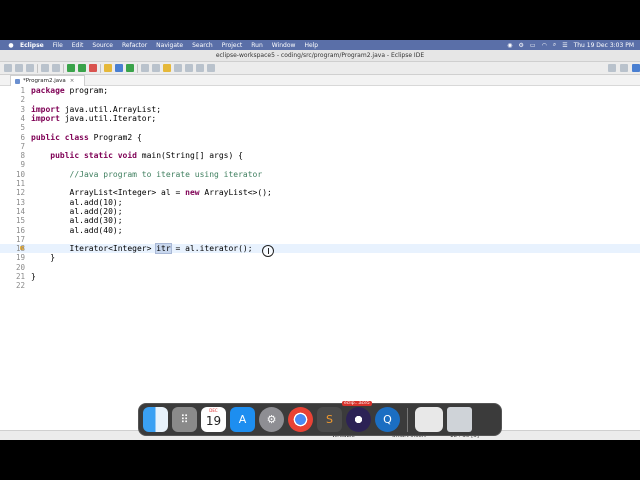  What do you see at coordinates (19, 68) in the screenshot?
I see `save-icon` at bounding box center [19, 68].